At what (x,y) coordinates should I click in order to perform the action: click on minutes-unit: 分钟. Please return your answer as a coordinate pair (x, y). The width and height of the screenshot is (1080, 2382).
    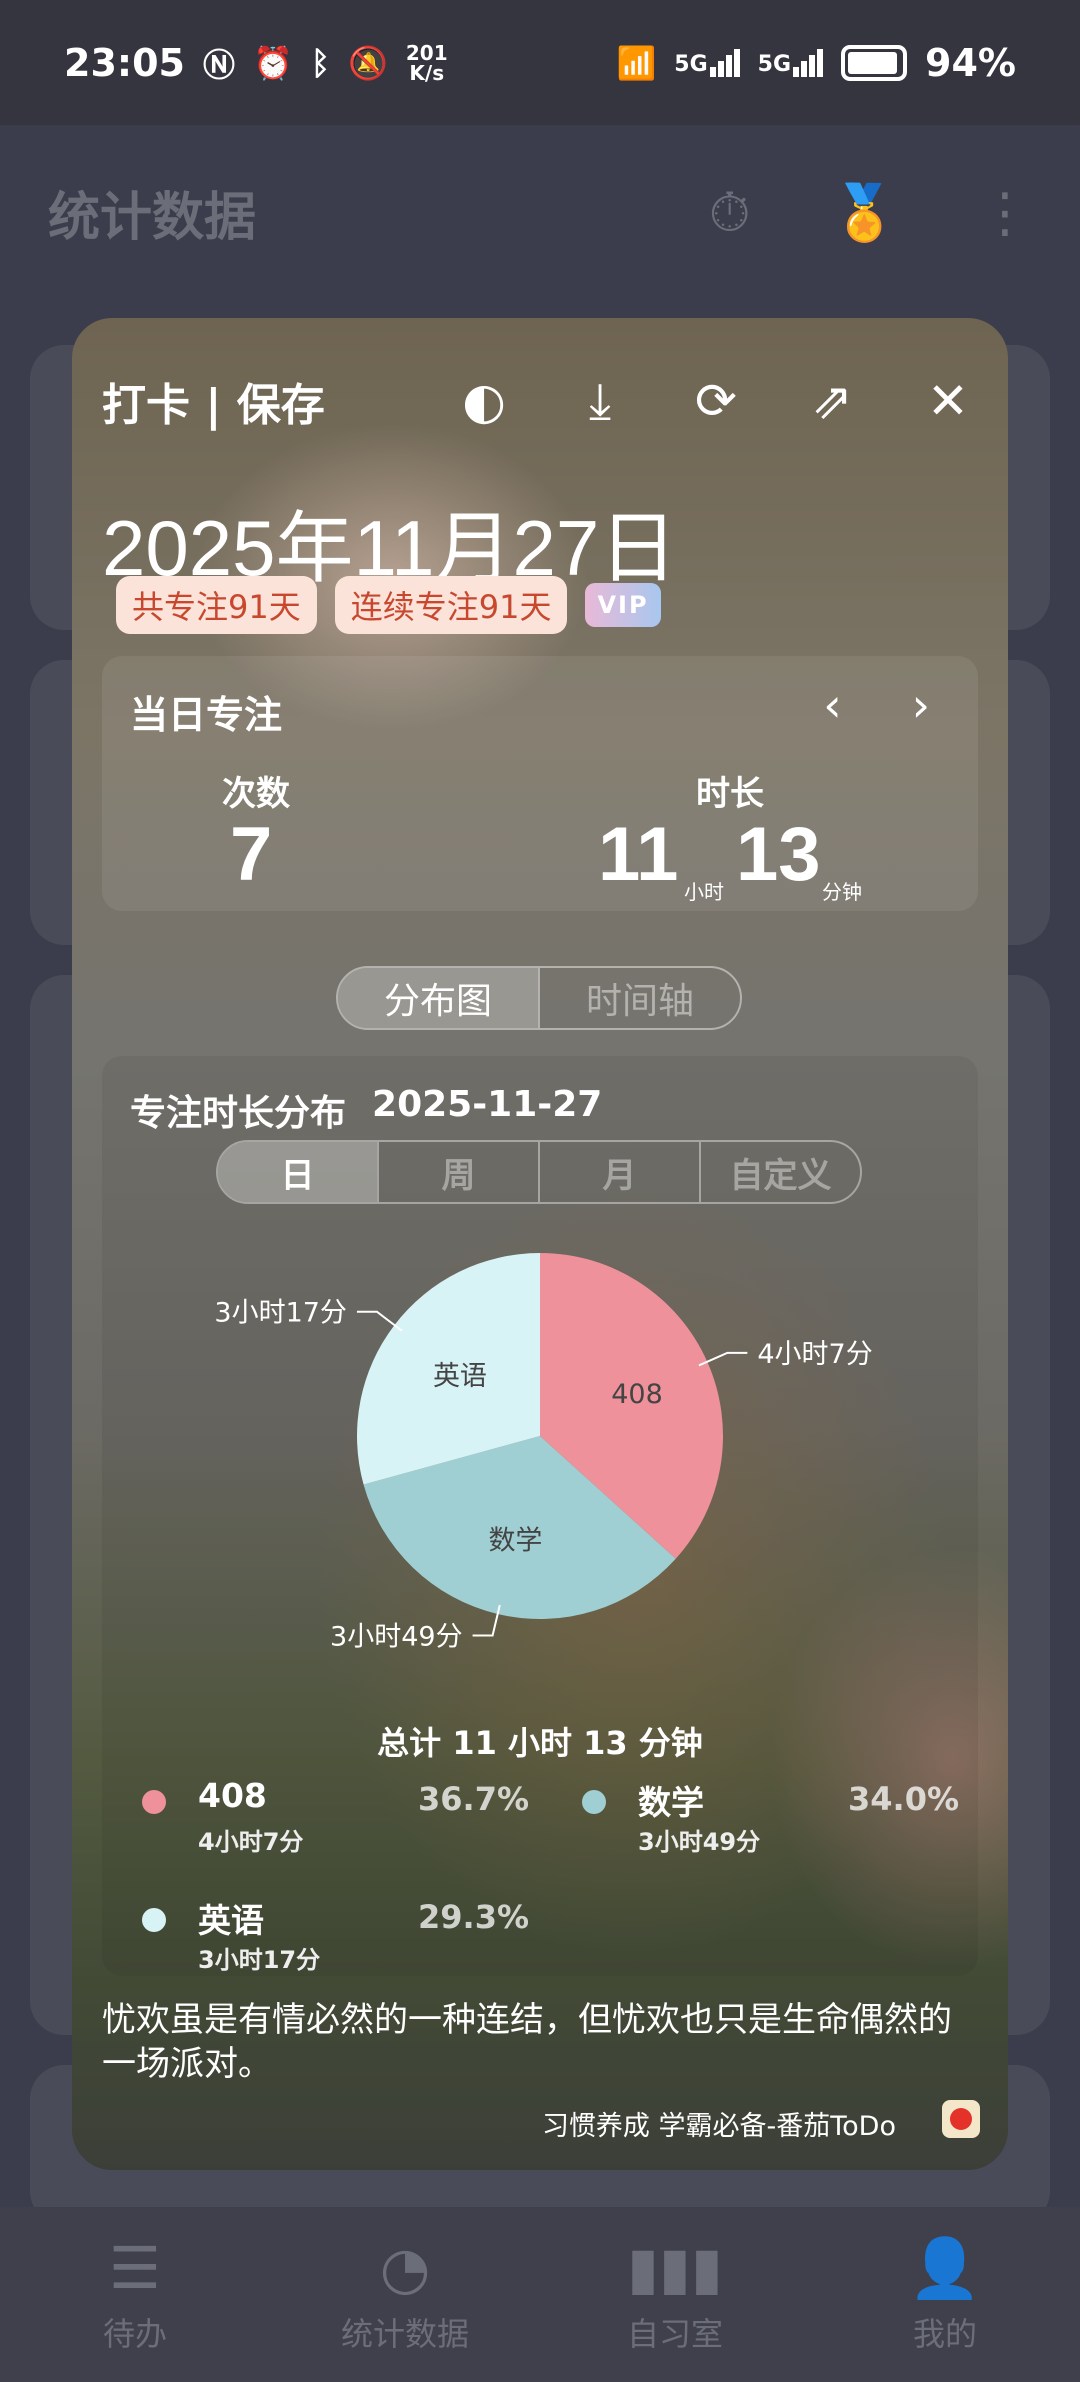
    Looking at the image, I should click on (842, 892).